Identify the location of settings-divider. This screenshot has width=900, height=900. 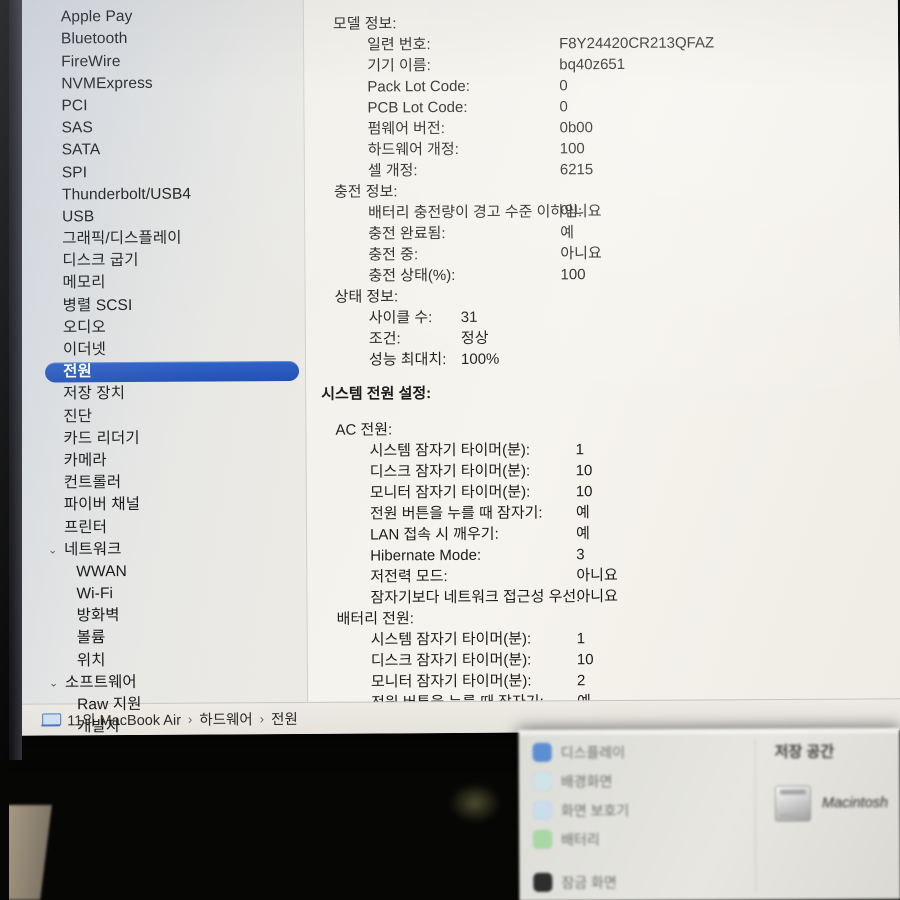
(755, 814).